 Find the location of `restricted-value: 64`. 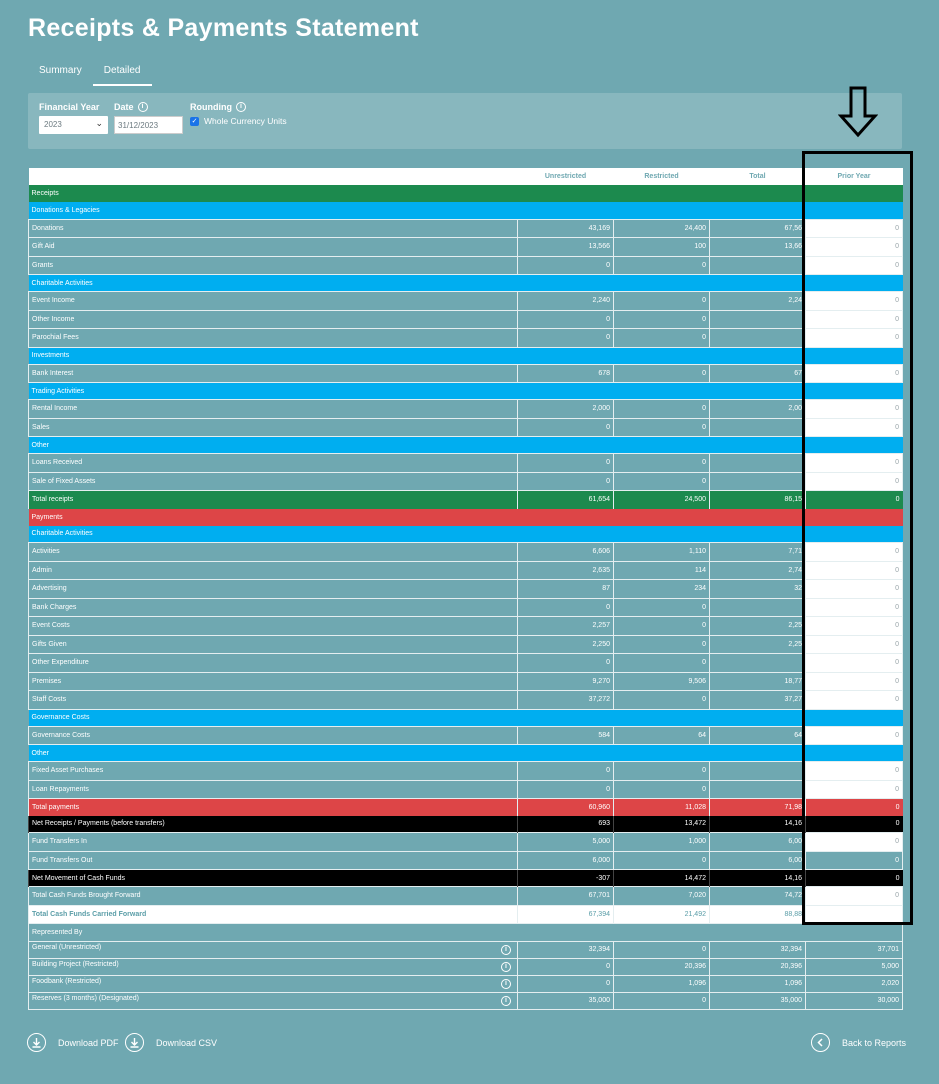

restricted-value: 64 is located at coordinates (661, 735).